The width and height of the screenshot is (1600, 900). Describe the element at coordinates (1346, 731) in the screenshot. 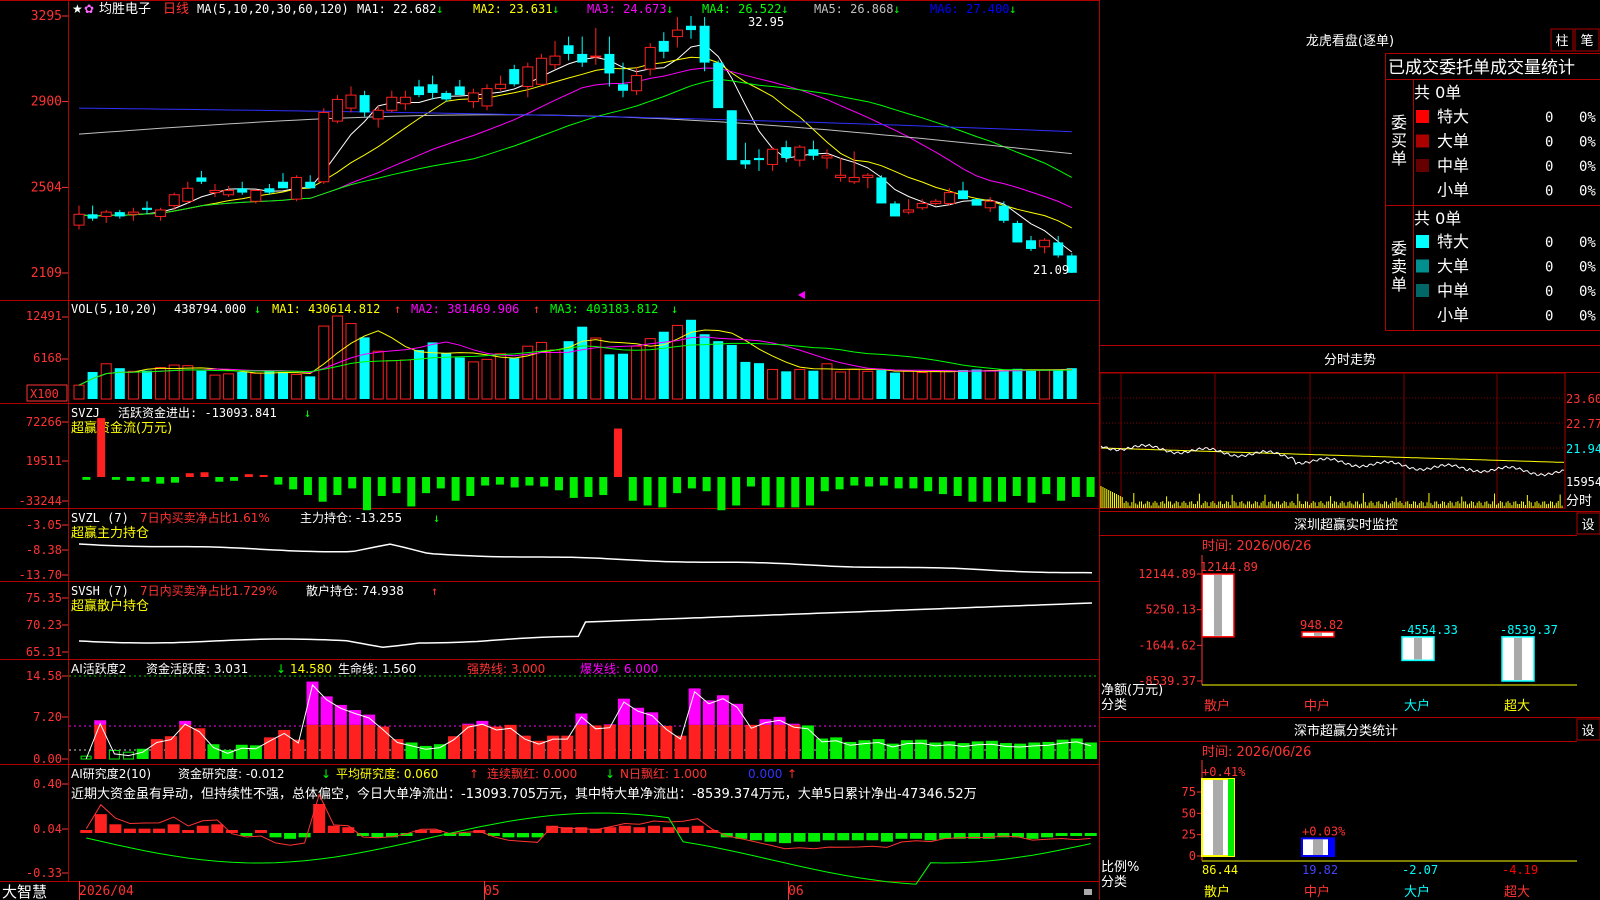

I see `classify-title: 深市超赢分类统计` at that location.